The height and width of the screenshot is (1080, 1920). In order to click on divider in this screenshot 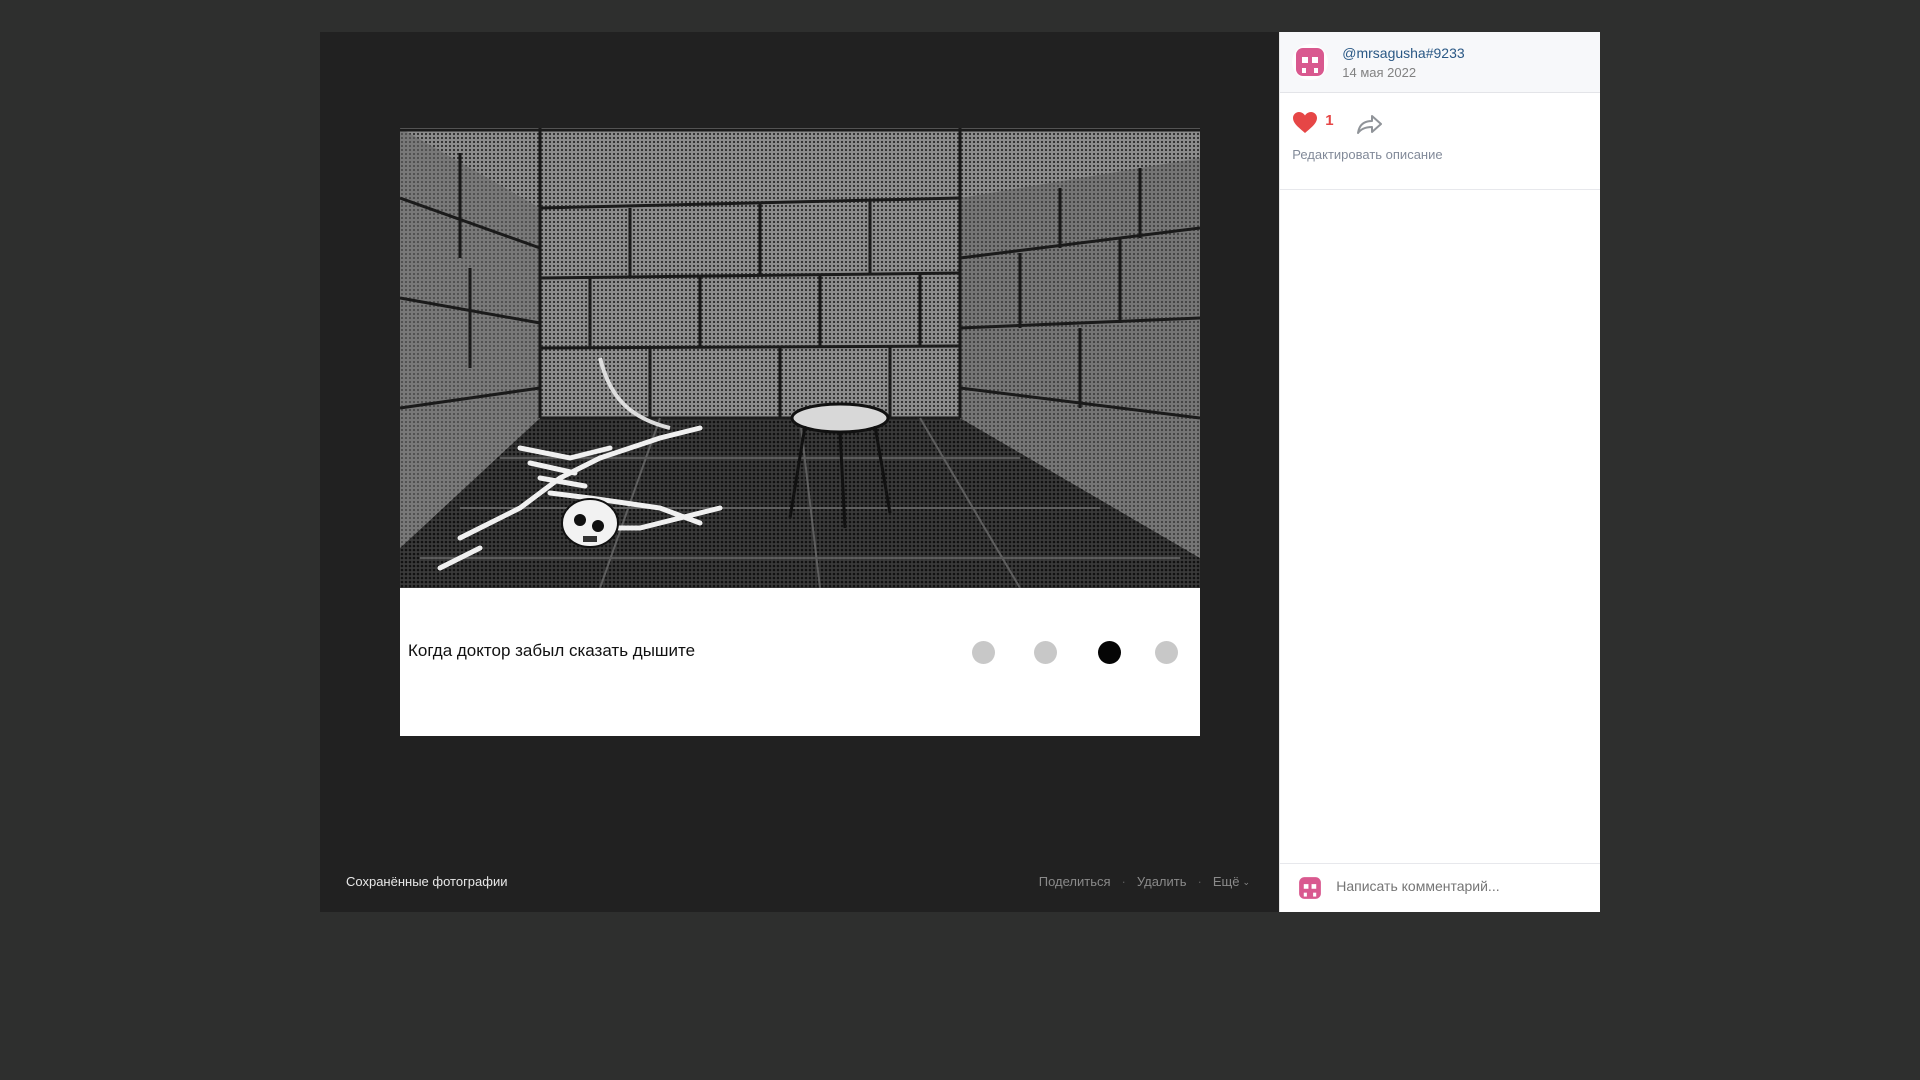, I will do `click(1440, 189)`.